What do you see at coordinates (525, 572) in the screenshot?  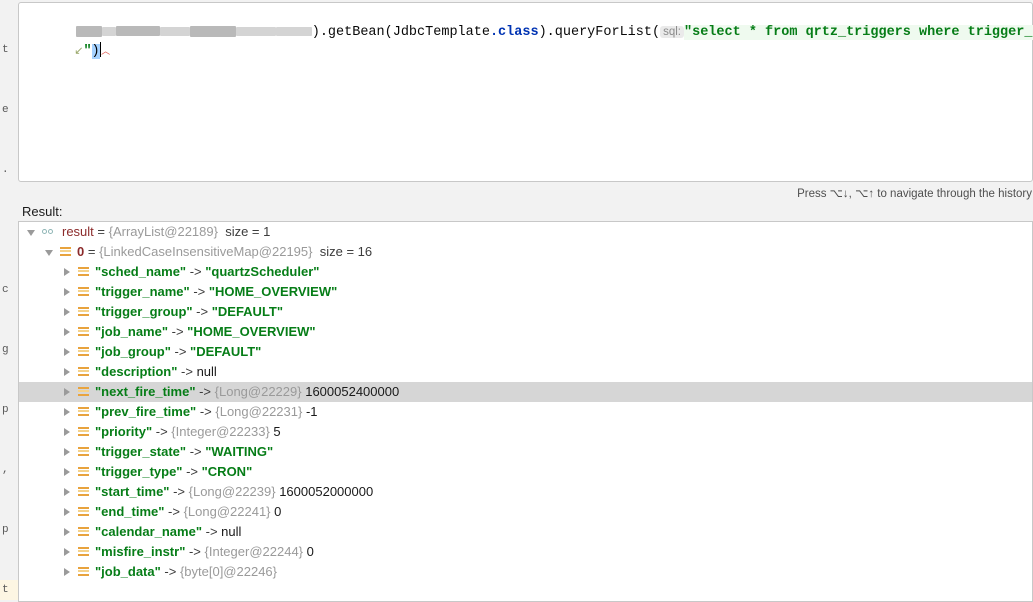 I see `tree-row-entry: "job_data" -> {byte[0]@22246}` at bounding box center [525, 572].